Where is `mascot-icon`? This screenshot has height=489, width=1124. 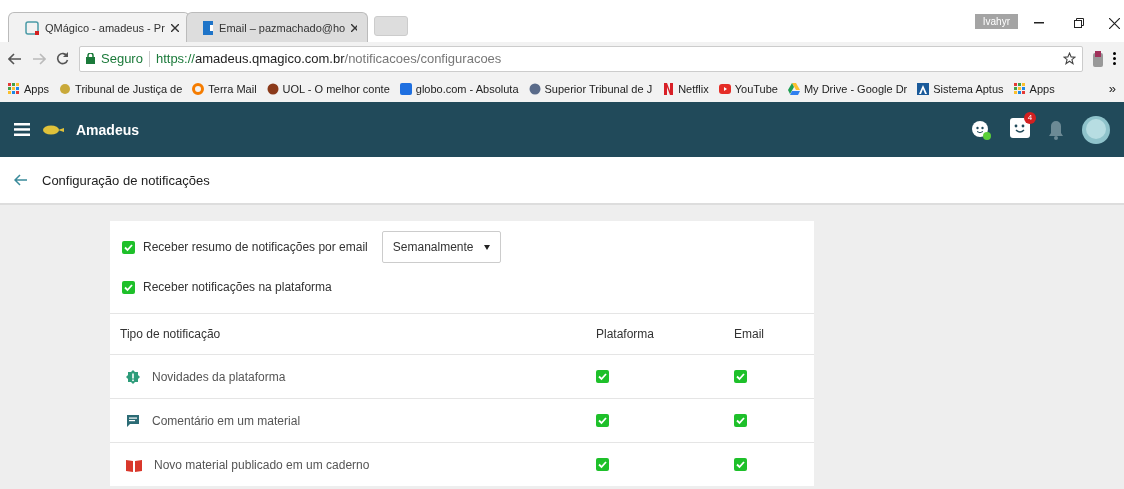 mascot-icon is located at coordinates (1020, 127).